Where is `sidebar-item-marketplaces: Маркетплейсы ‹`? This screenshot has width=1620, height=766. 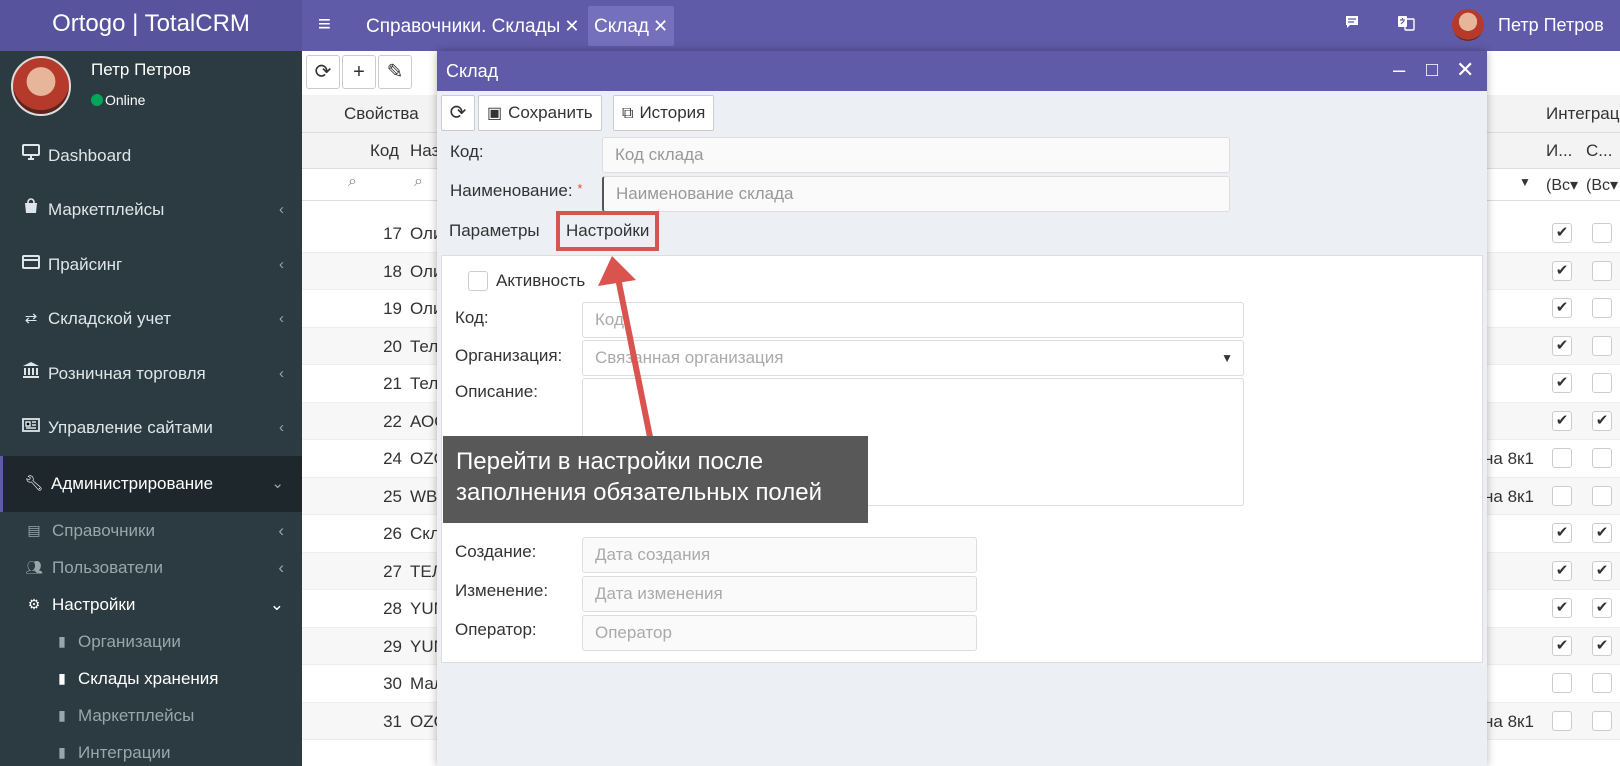 sidebar-item-marketplaces: Маркетплейсы ‹ is located at coordinates (151, 210).